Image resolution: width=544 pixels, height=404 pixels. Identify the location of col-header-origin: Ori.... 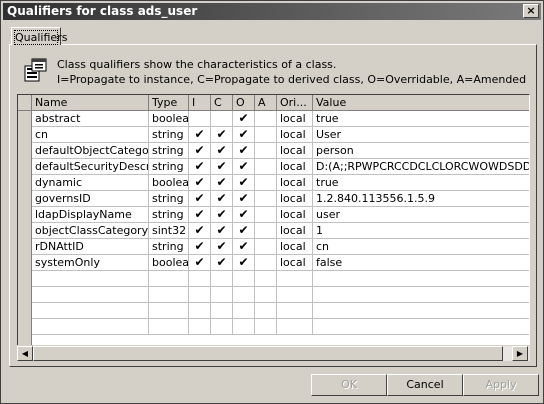
(295, 103).